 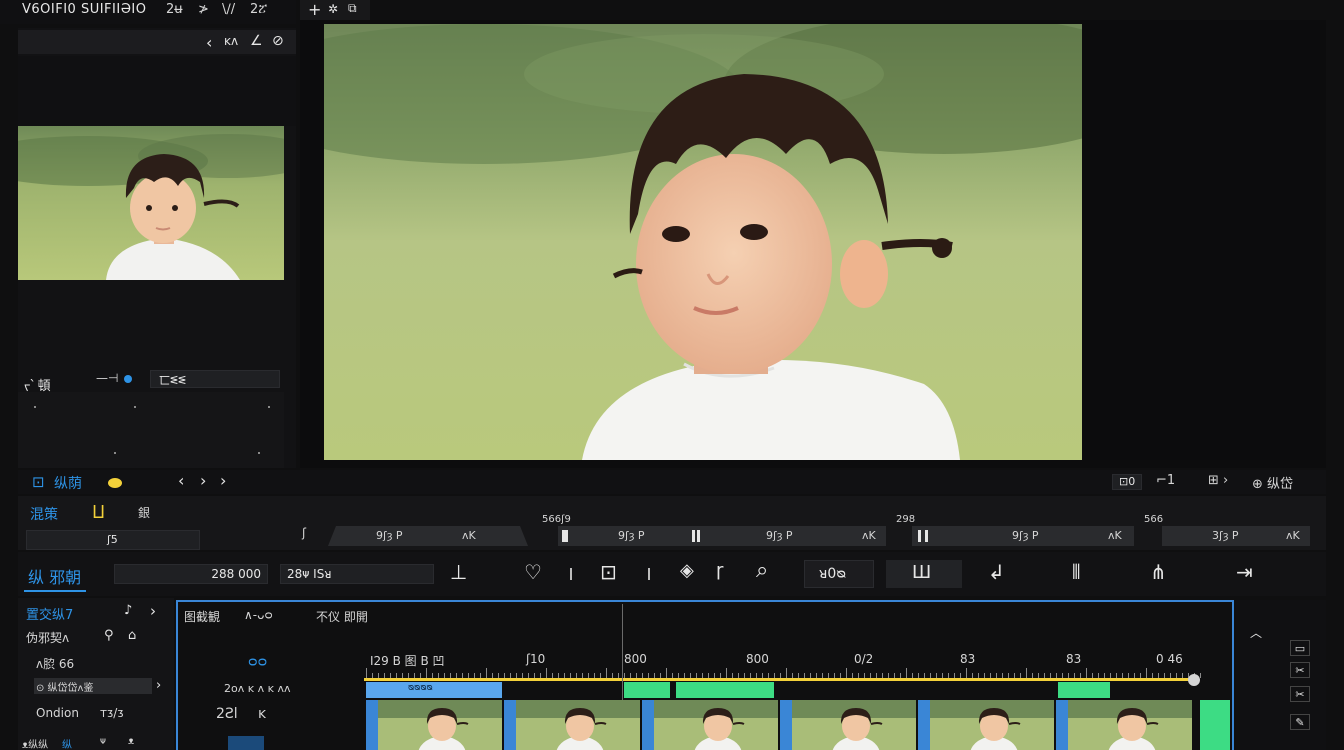 What do you see at coordinates (131, 741) in the screenshot?
I see `footer-item: ᴥ` at bounding box center [131, 741].